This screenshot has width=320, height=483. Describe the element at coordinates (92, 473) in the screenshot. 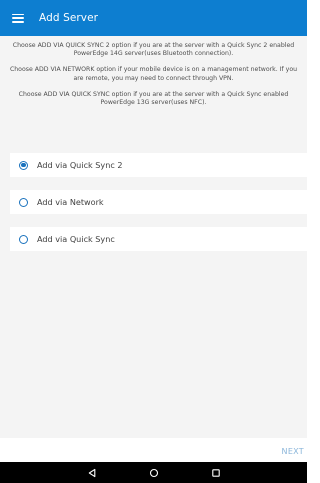

I see `back-icon` at that location.